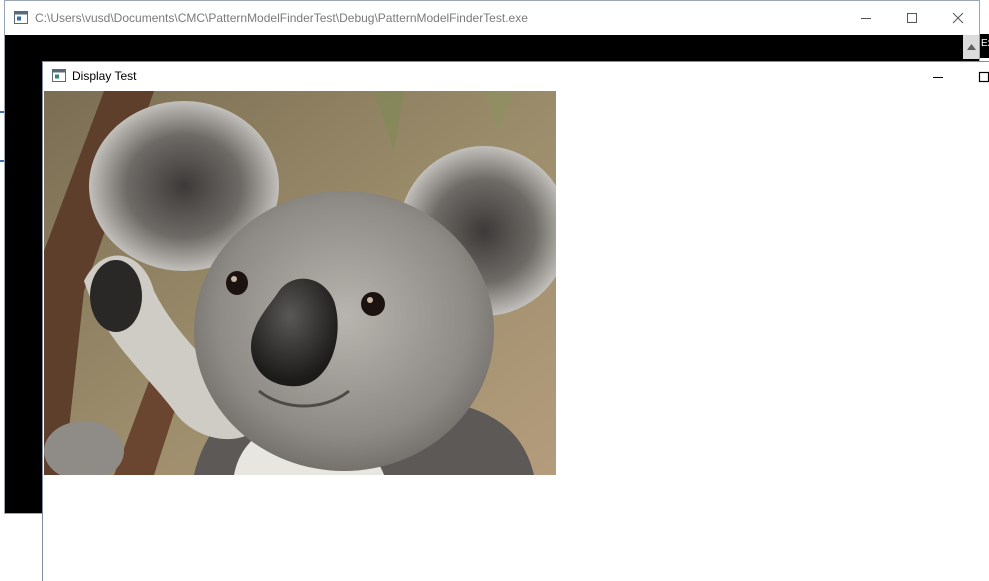  What do you see at coordinates (975, 76) in the screenshot?
I see `display-maximize-button` at bounding box center [975, 76].